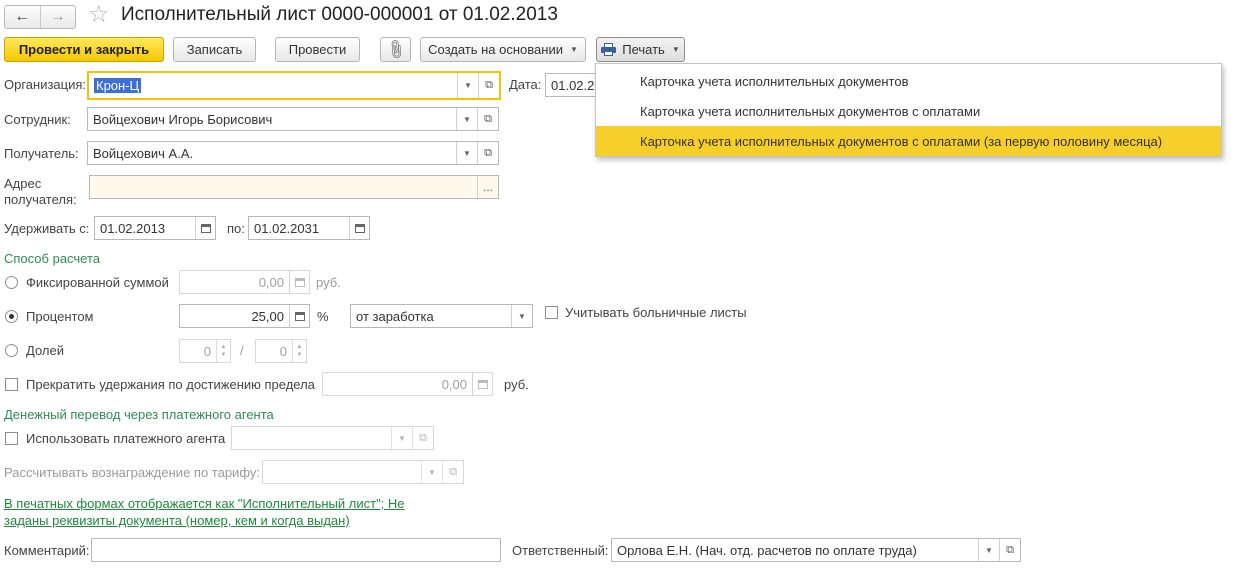 This screenshot has height=583, width=1242. What do you see at coordinates (293, 119) in the screenshot?
I see `employee-field: Войцехович Игорь Борисович ▼ ⧉` at bounding box center [293, 119].